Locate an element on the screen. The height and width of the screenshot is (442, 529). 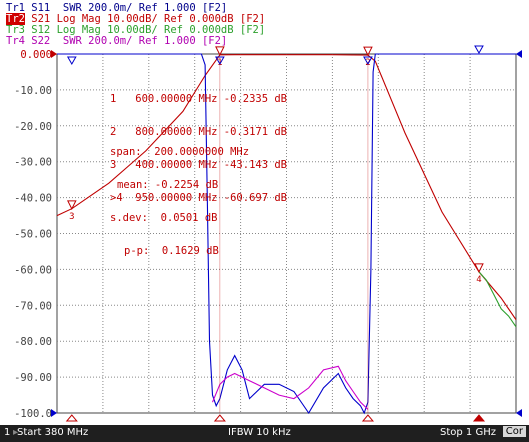
start-frequency: Start 380 MHz is located at coordinates (52, 432).